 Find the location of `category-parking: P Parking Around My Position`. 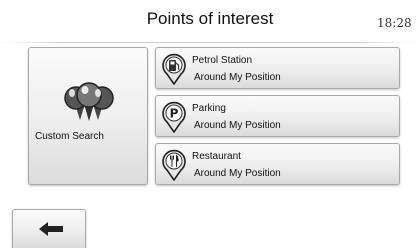

category-parking: P Parking Around My Position is located at coordinates (277, 116).